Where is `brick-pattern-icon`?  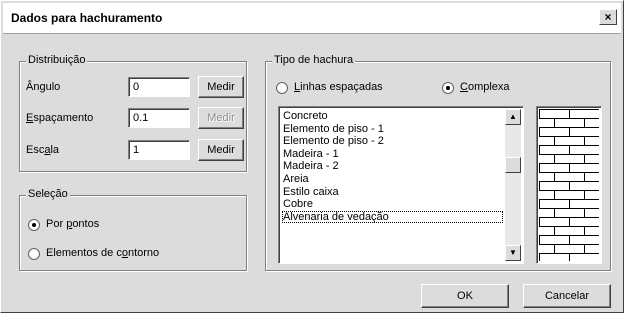
brick-pattern-icon is located at coordinates (569, 185).